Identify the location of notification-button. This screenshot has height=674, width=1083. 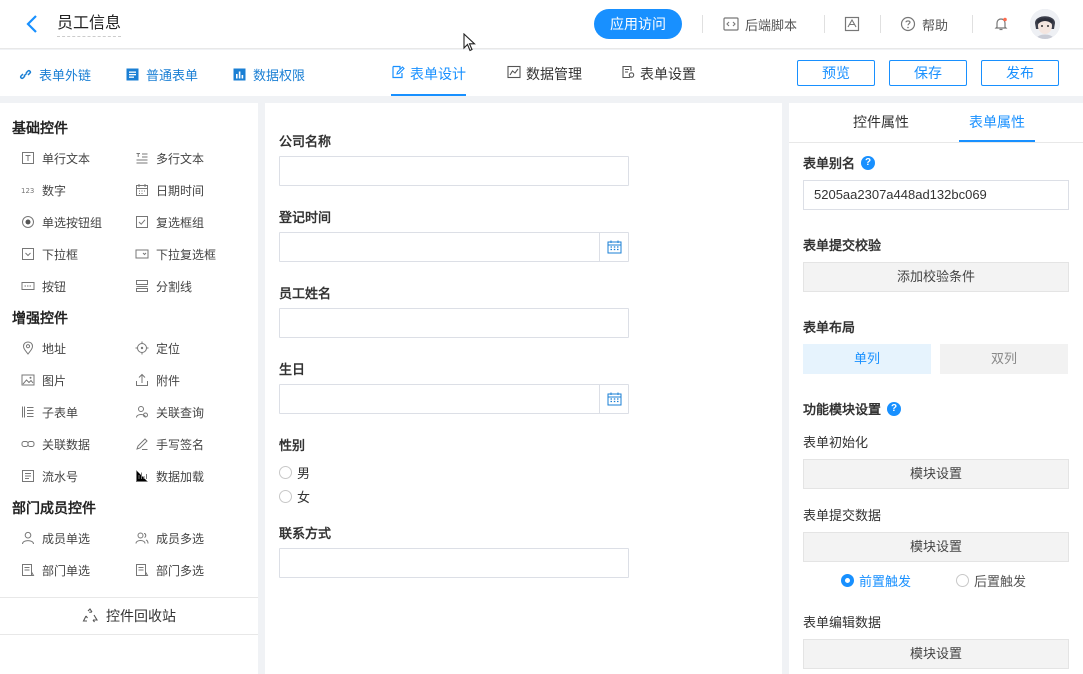
(1004, 24).